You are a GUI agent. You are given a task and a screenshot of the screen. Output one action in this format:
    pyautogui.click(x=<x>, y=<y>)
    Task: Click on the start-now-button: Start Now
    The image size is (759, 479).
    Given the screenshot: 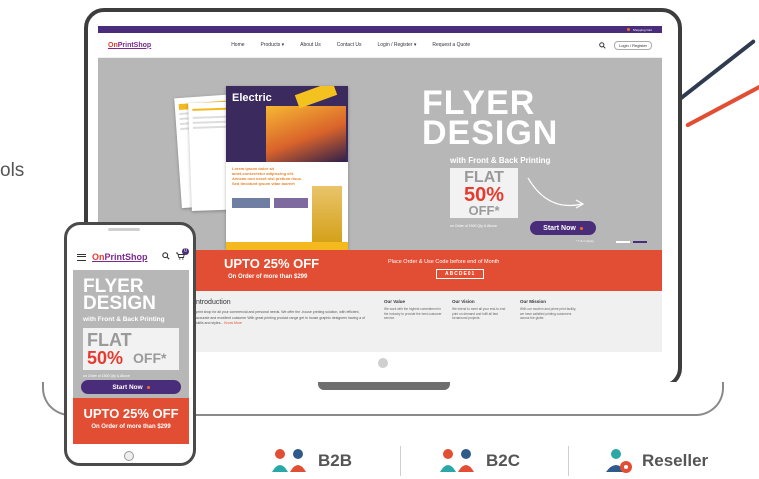 What is the action you would take?
    pyautogui.click(x=563, y=228)
    